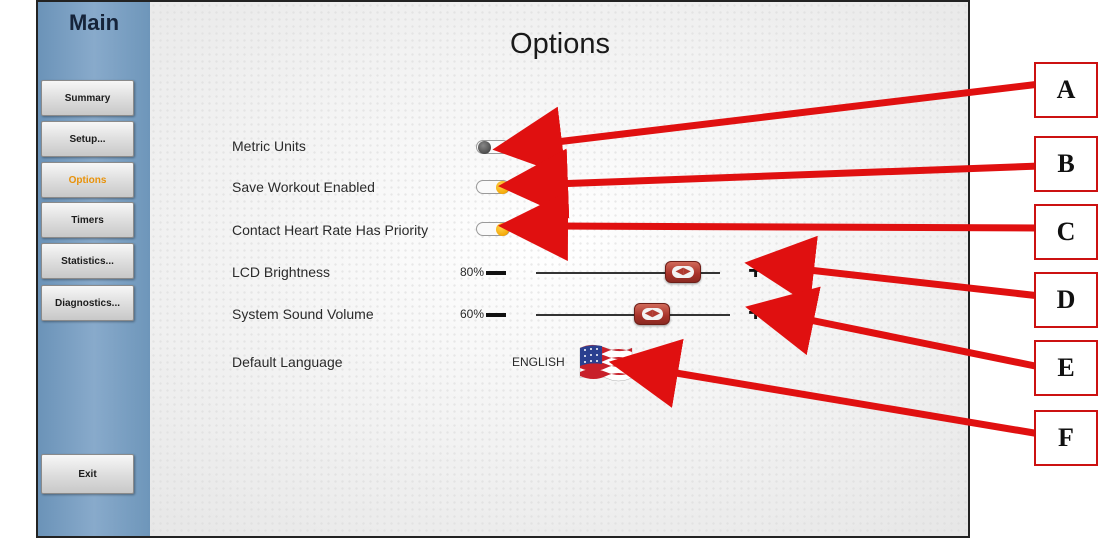 This screenshot has height=540, width=1100. Describe the element at coordinates (824, 388) in the screenshot. I see `arrow-f` at that location.